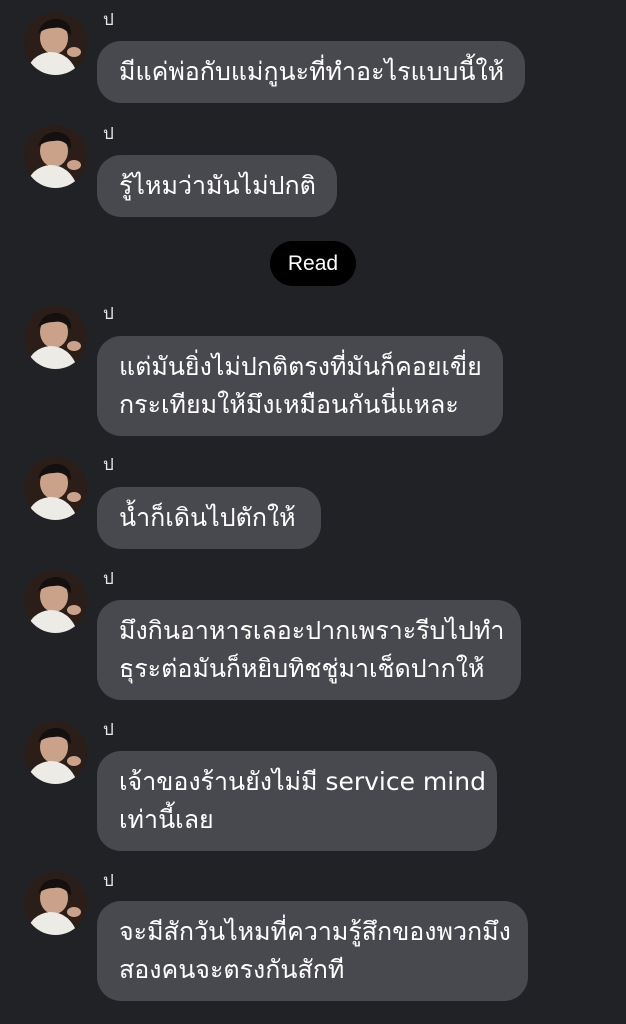  I want to click on message-line: เท่านี้เลย, so click(166, 819).